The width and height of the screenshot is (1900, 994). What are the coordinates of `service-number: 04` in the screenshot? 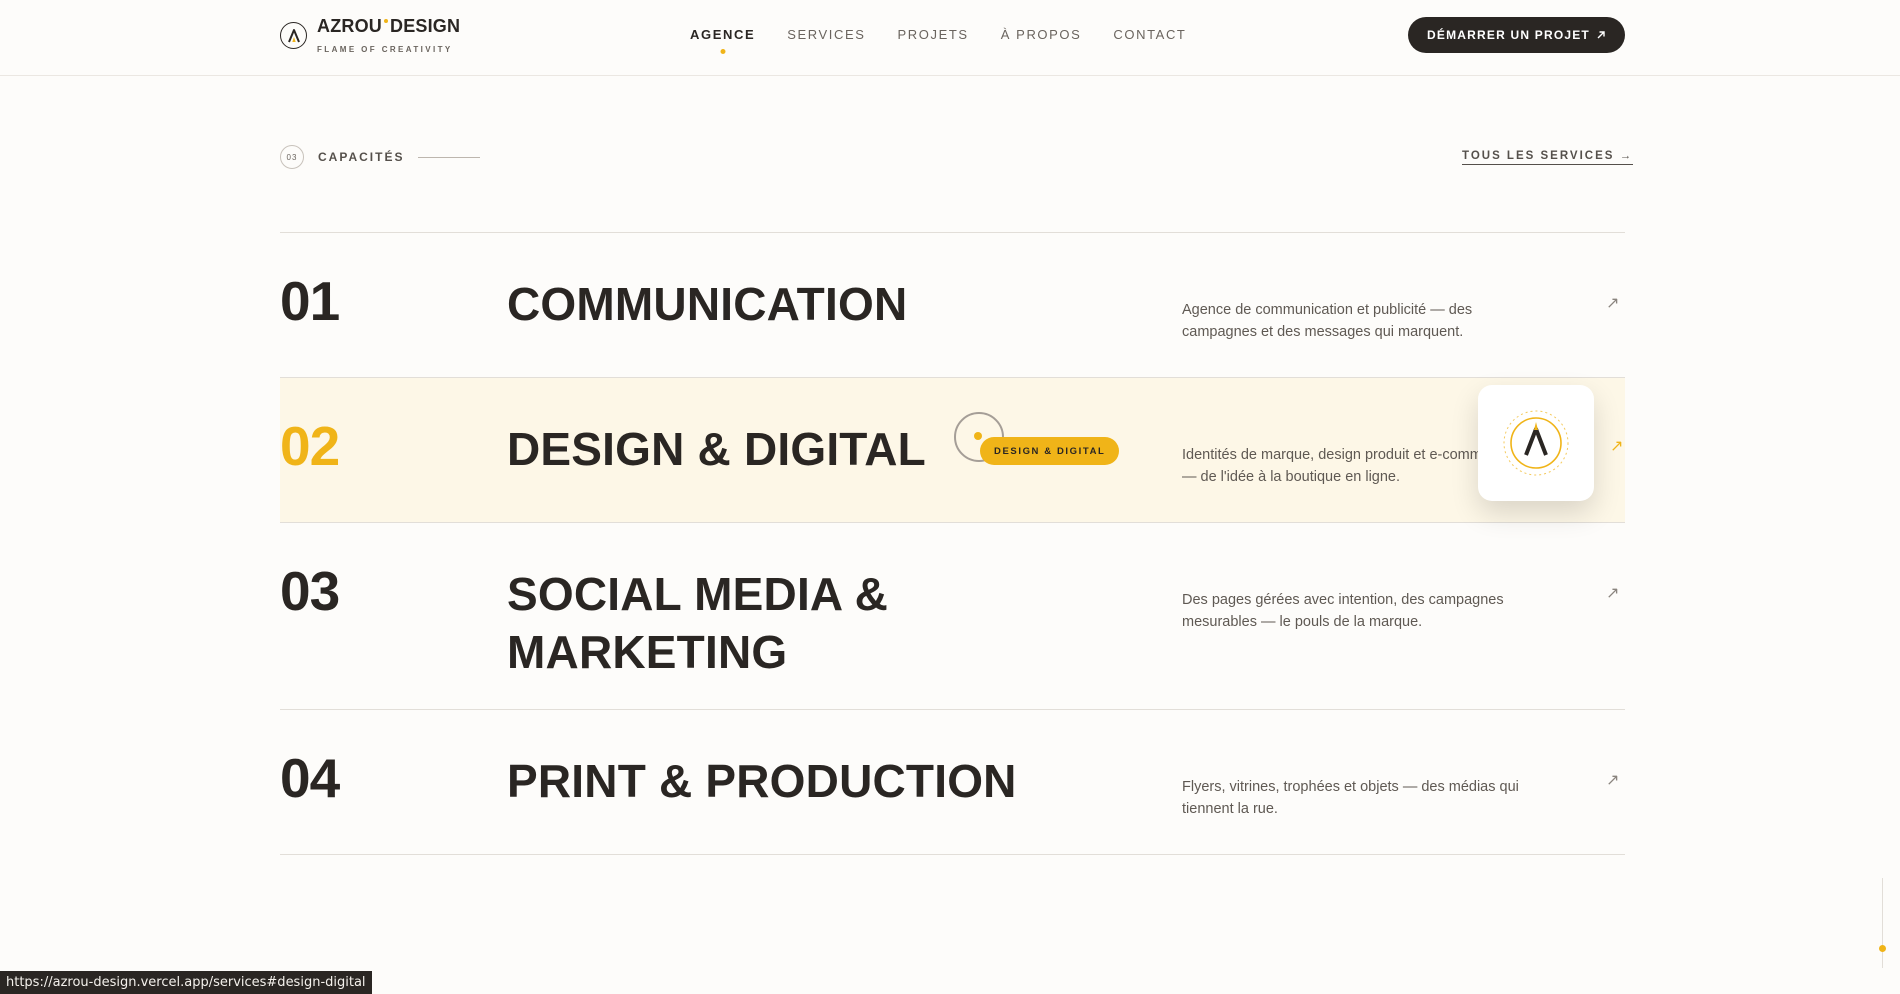 It's located at (310, 778).